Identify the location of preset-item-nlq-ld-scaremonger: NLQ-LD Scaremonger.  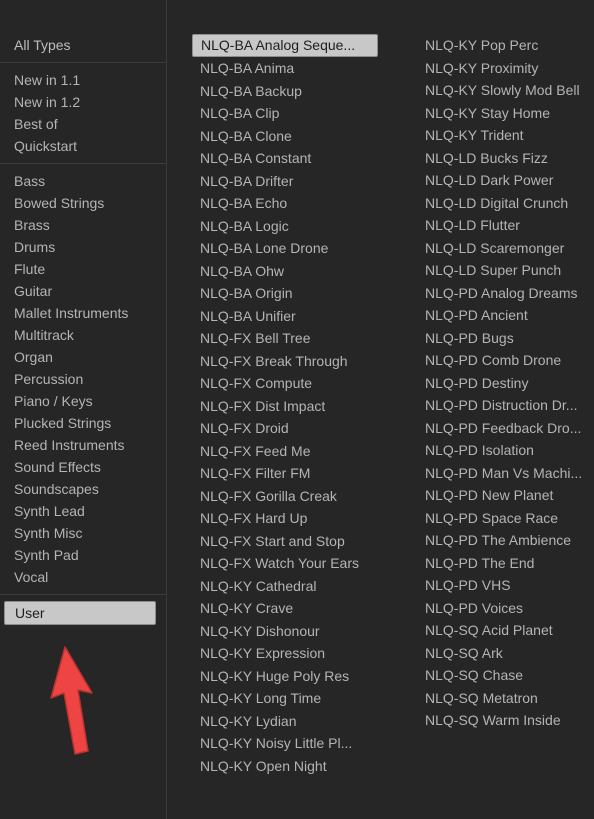
(505, 248).